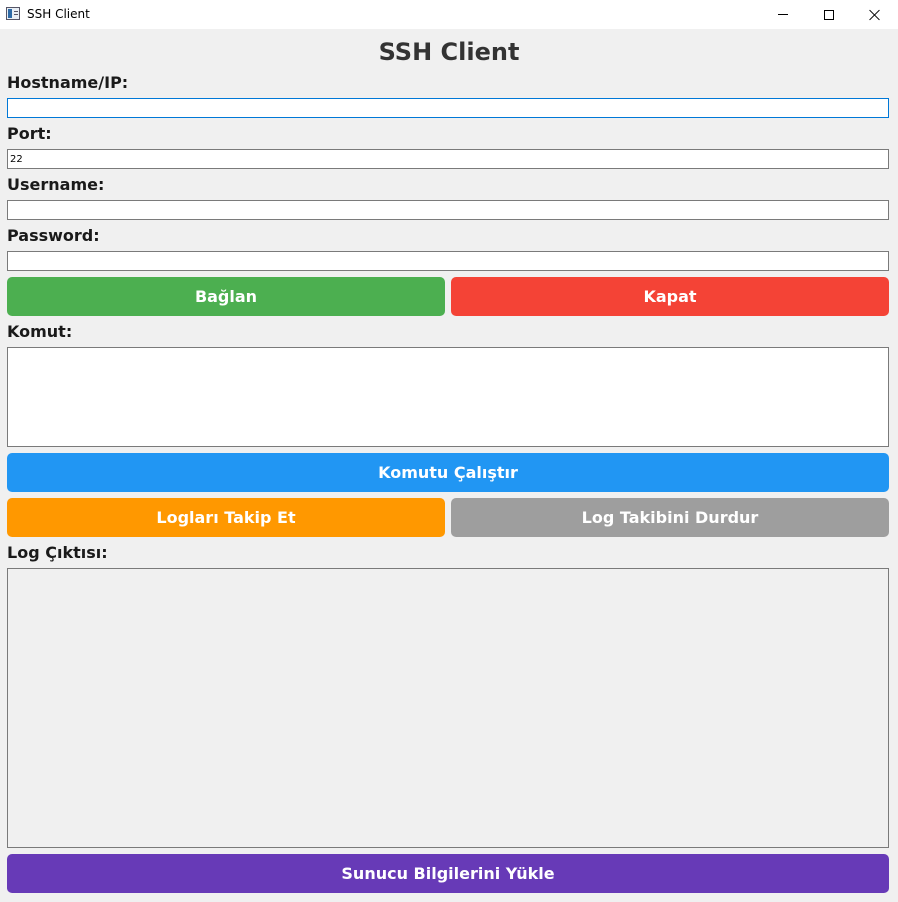  I want to click on close-icon, so click(875, 15).